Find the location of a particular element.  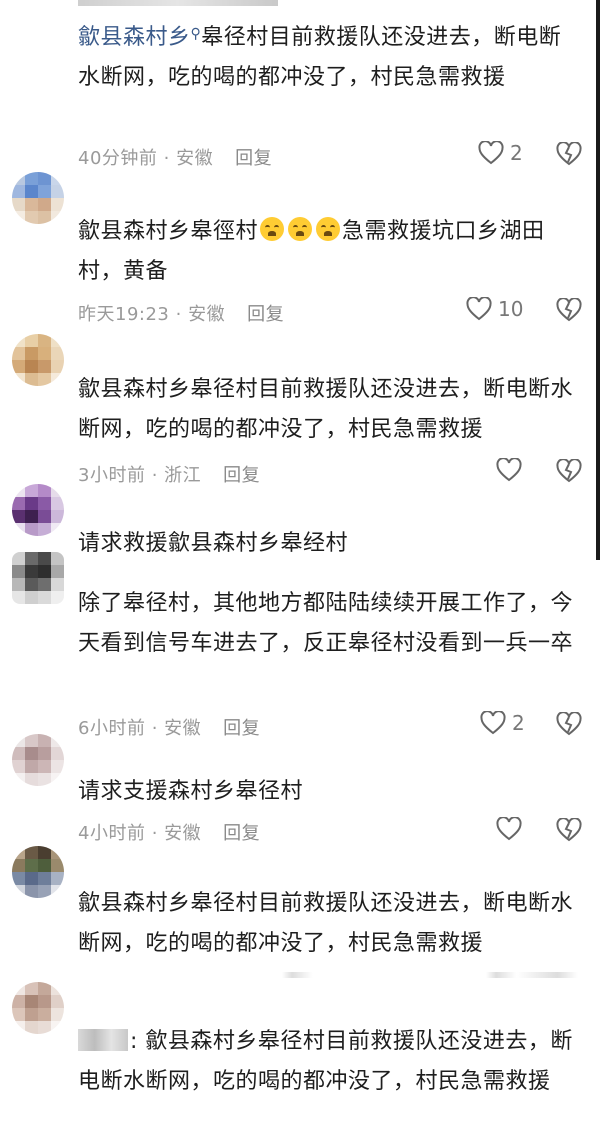

comment-meta: 3小时前 · 浙江 回复 is located at coordinates (169, 475).